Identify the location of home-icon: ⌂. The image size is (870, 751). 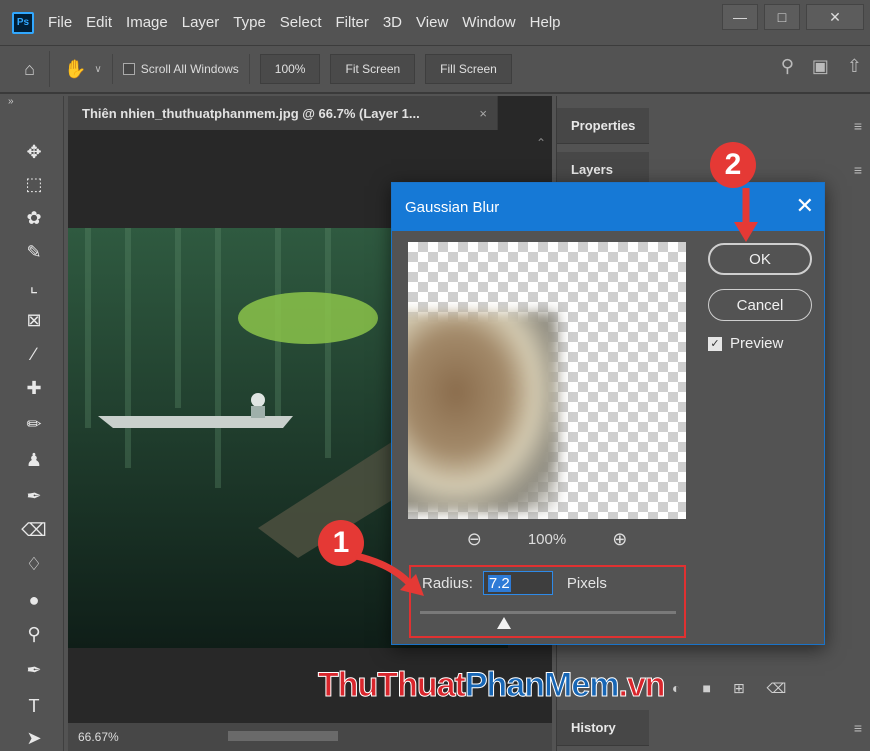
(30, 69).